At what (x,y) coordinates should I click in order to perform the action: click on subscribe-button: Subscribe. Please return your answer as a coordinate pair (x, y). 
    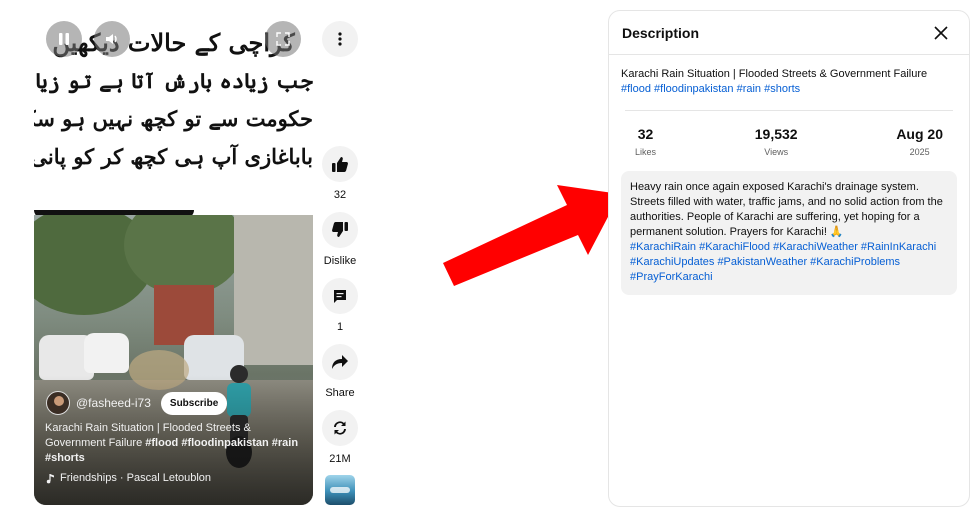
    Looking at the image, I should click on (194, 403).